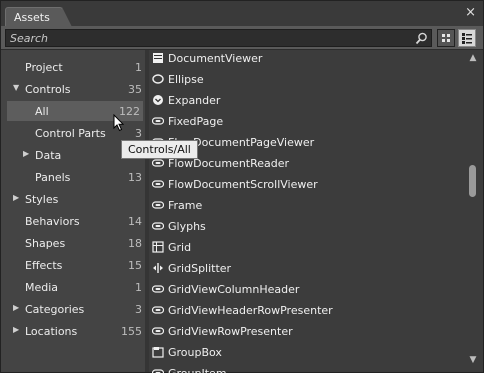  What do you see at coordinates (230, 331) in the screenshot?
I see `asset-name: GridViewRowPresenter` at bounding box center [230, 331].